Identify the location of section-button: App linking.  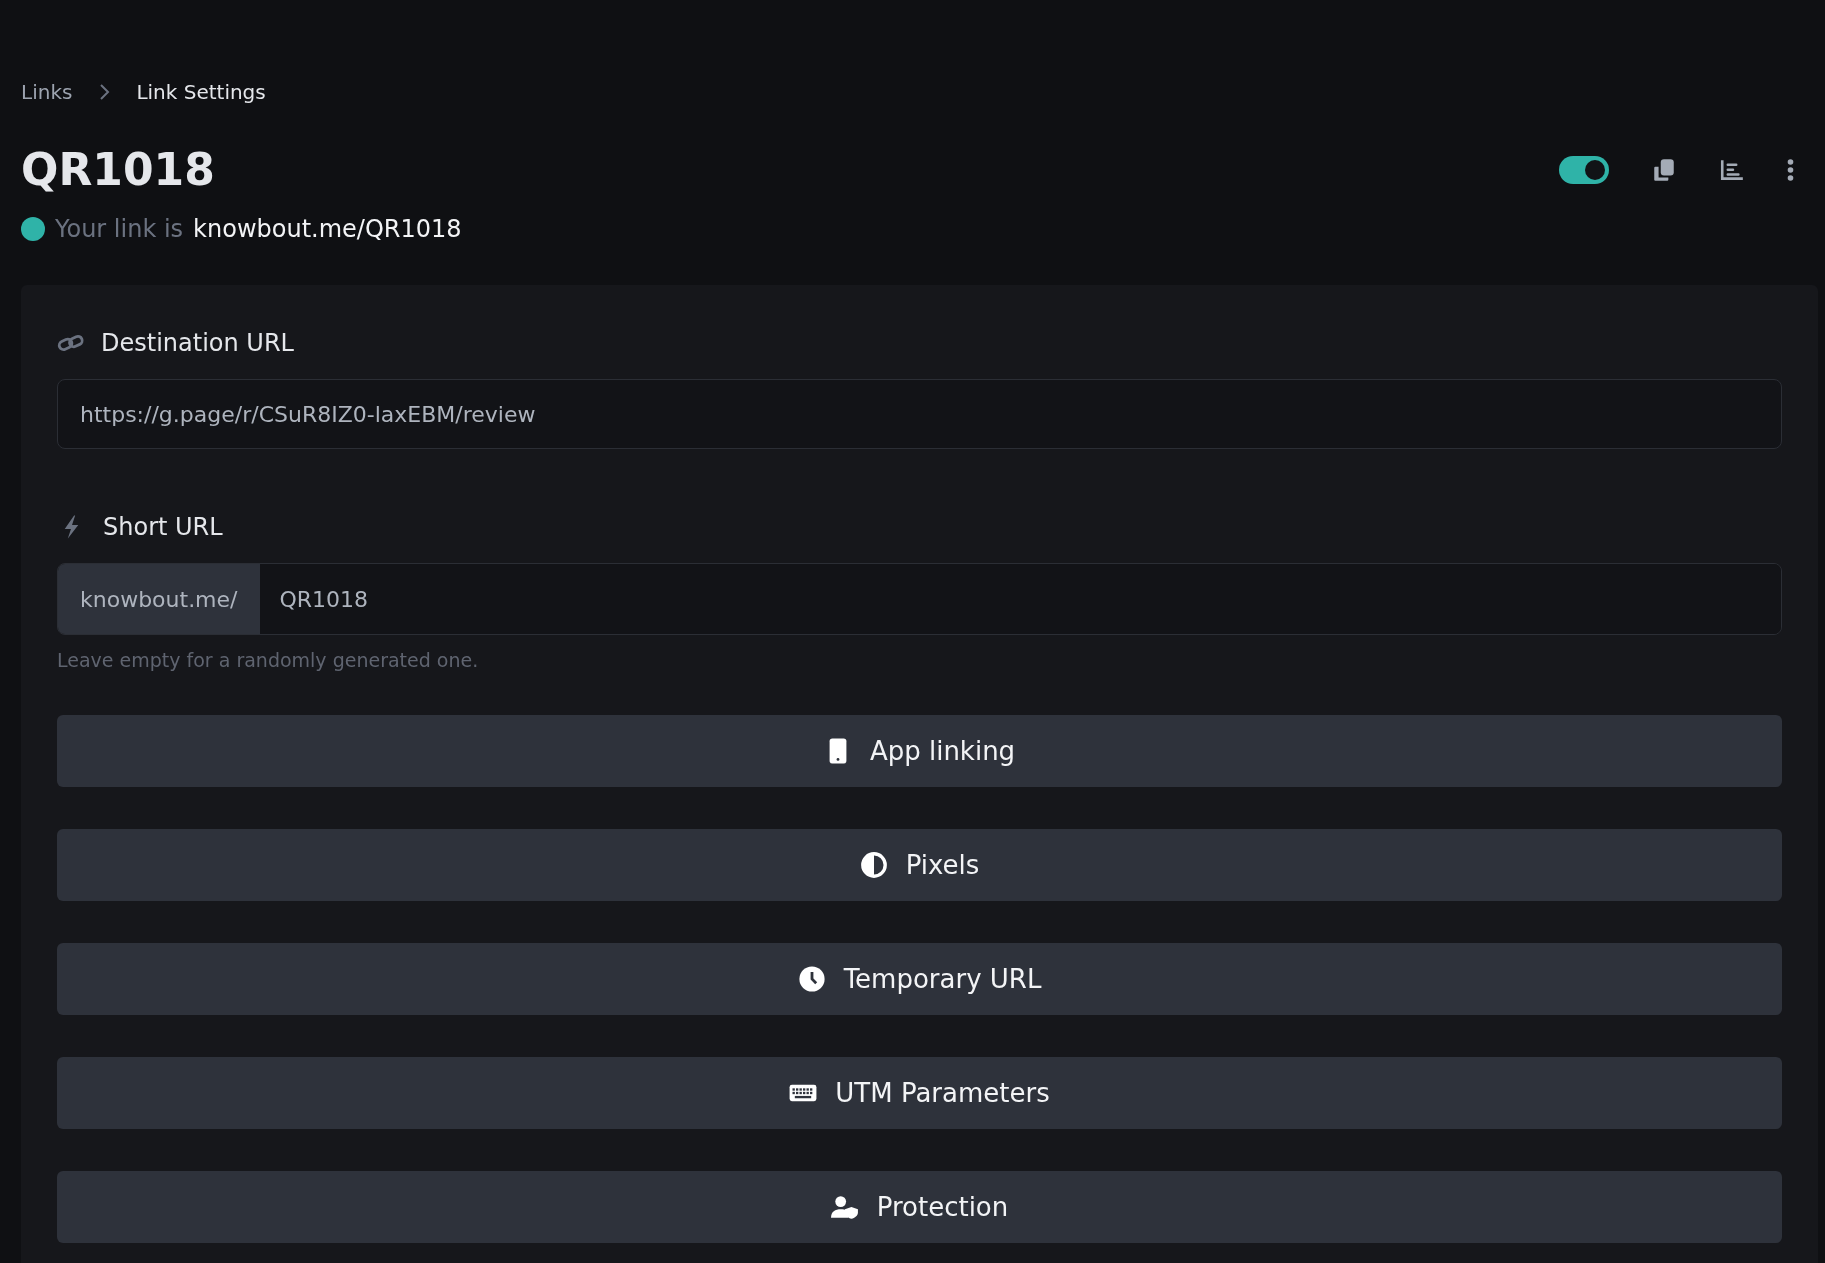
(919, 751).